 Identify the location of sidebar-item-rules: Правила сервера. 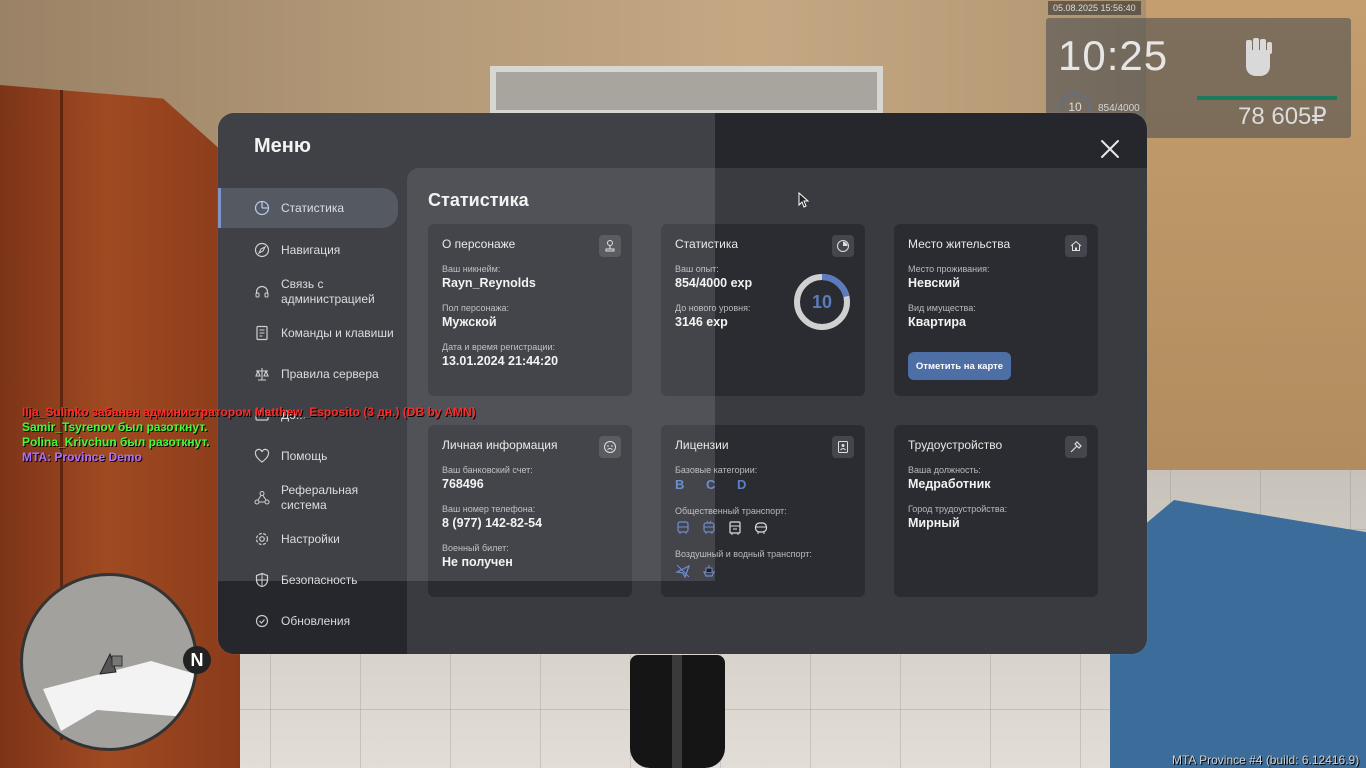
(308, 374).